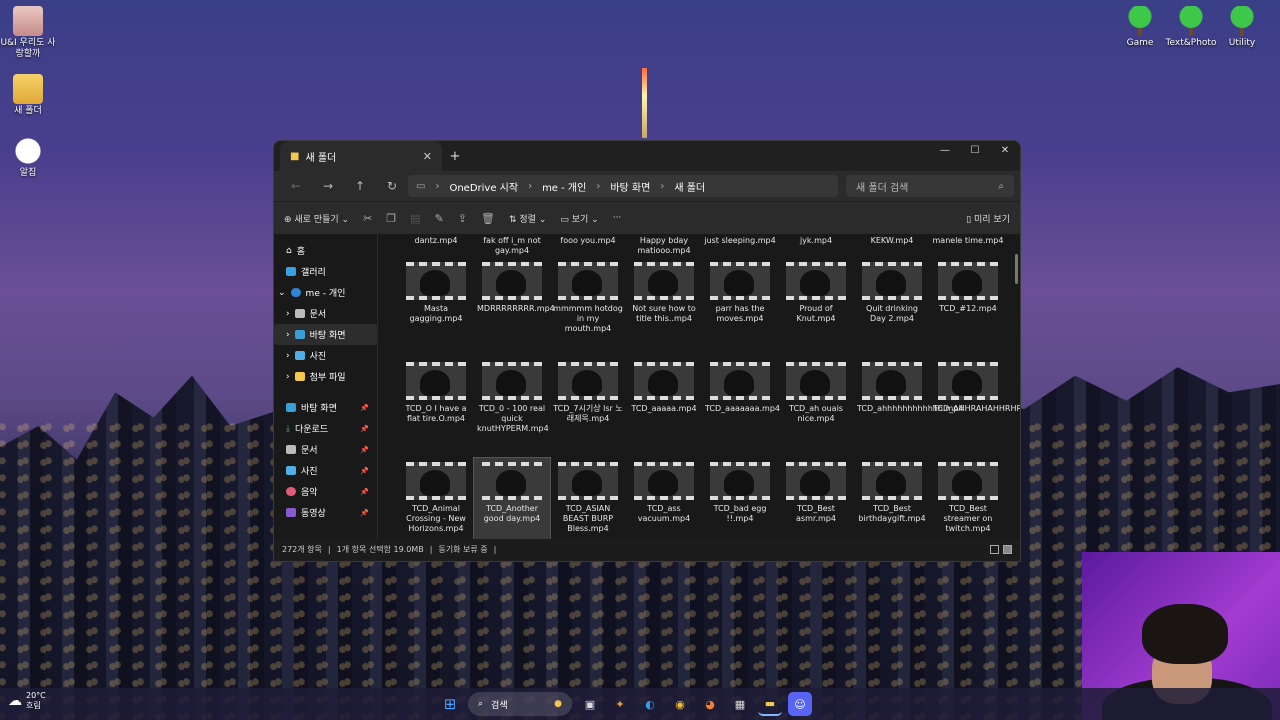  I want to click on file-item: TCD_Best asmr.mp4, so click(816, 498).